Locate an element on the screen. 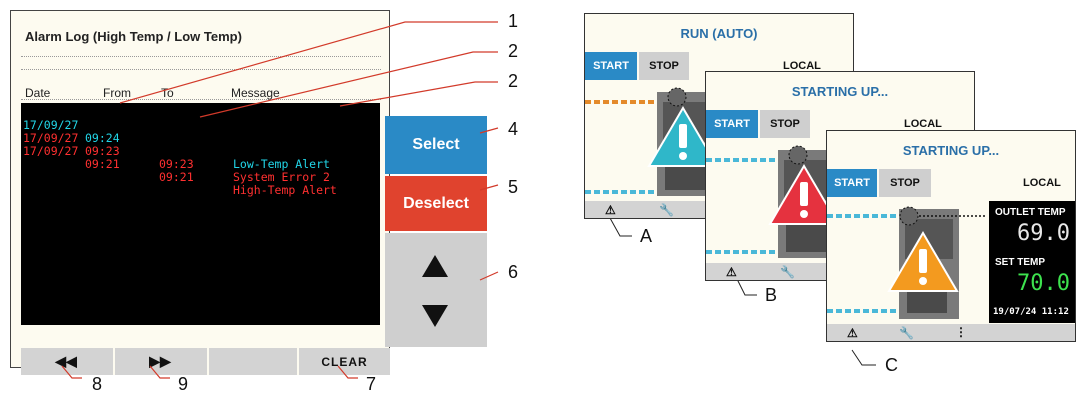  callout-line-2a is located at coordinates (348, 84).